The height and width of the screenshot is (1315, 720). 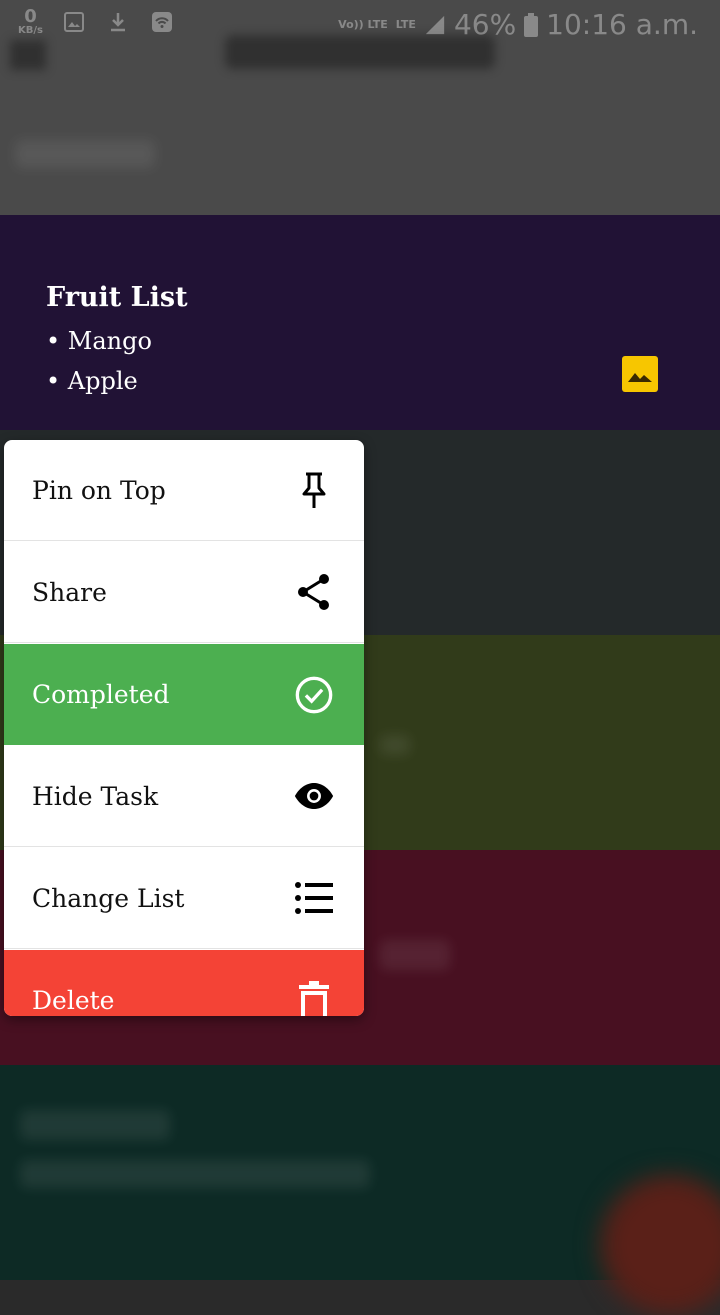 I want to click on menu-item-share: Share, so click(x=184, y=592).